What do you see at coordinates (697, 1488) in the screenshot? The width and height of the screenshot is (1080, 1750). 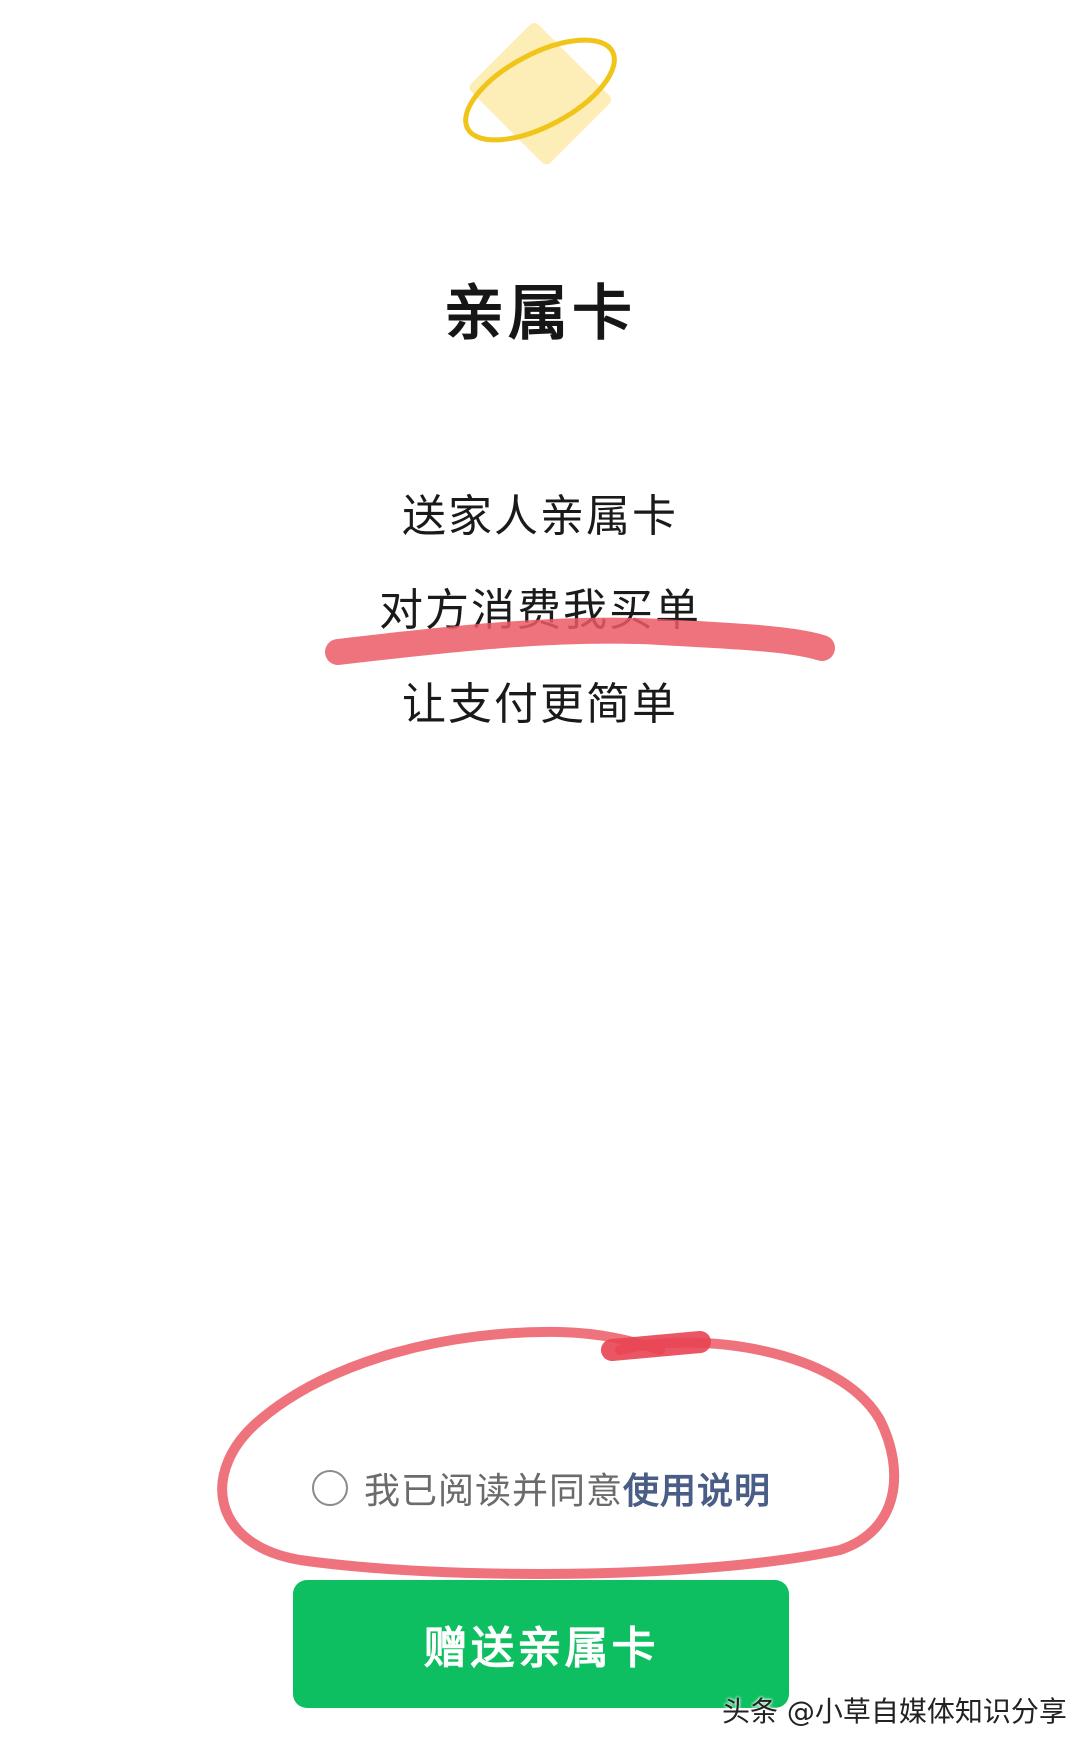 I see `usage-instructions-link: 使用说明` at bounding box center [697, 1488].